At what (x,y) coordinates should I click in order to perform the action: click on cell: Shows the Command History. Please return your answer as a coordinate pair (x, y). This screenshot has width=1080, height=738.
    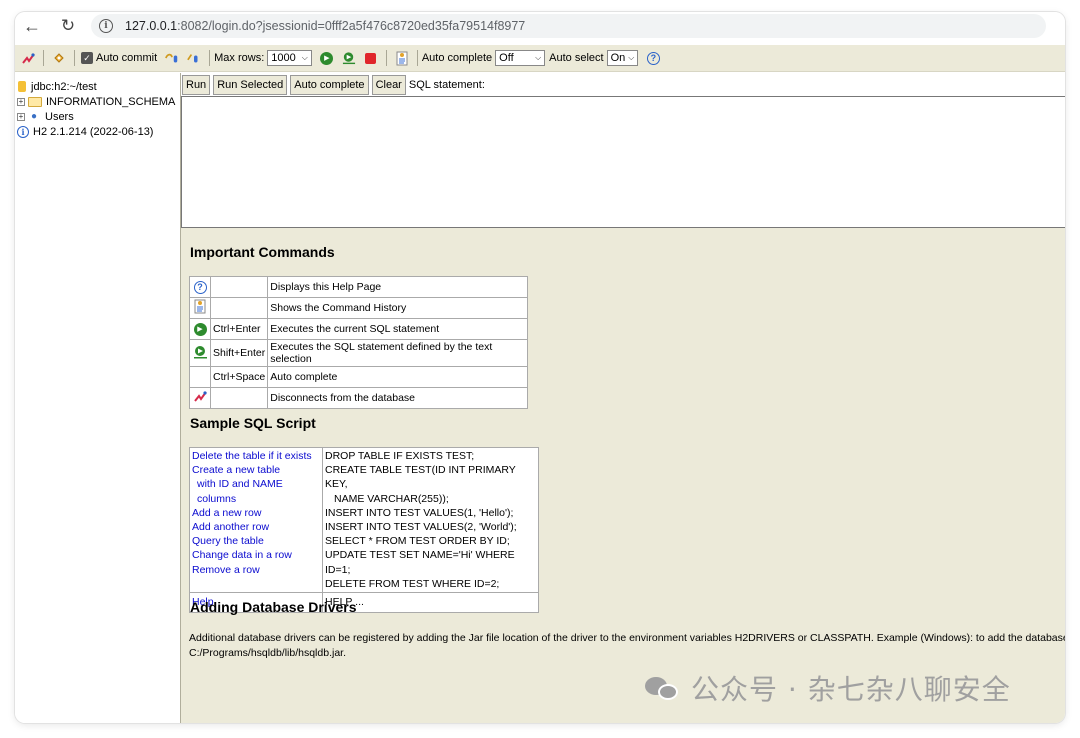
    Looking at the image, I should click on (397, 308).